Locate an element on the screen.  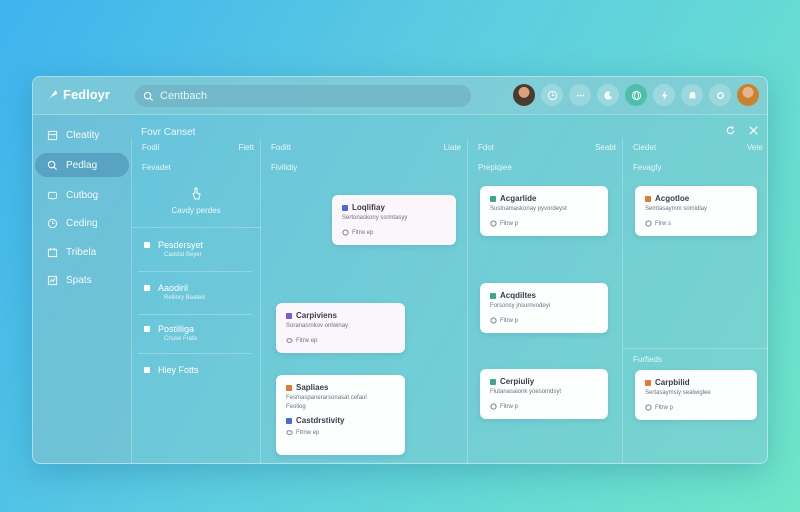
globe-icon is located at coordinates (636, 95).